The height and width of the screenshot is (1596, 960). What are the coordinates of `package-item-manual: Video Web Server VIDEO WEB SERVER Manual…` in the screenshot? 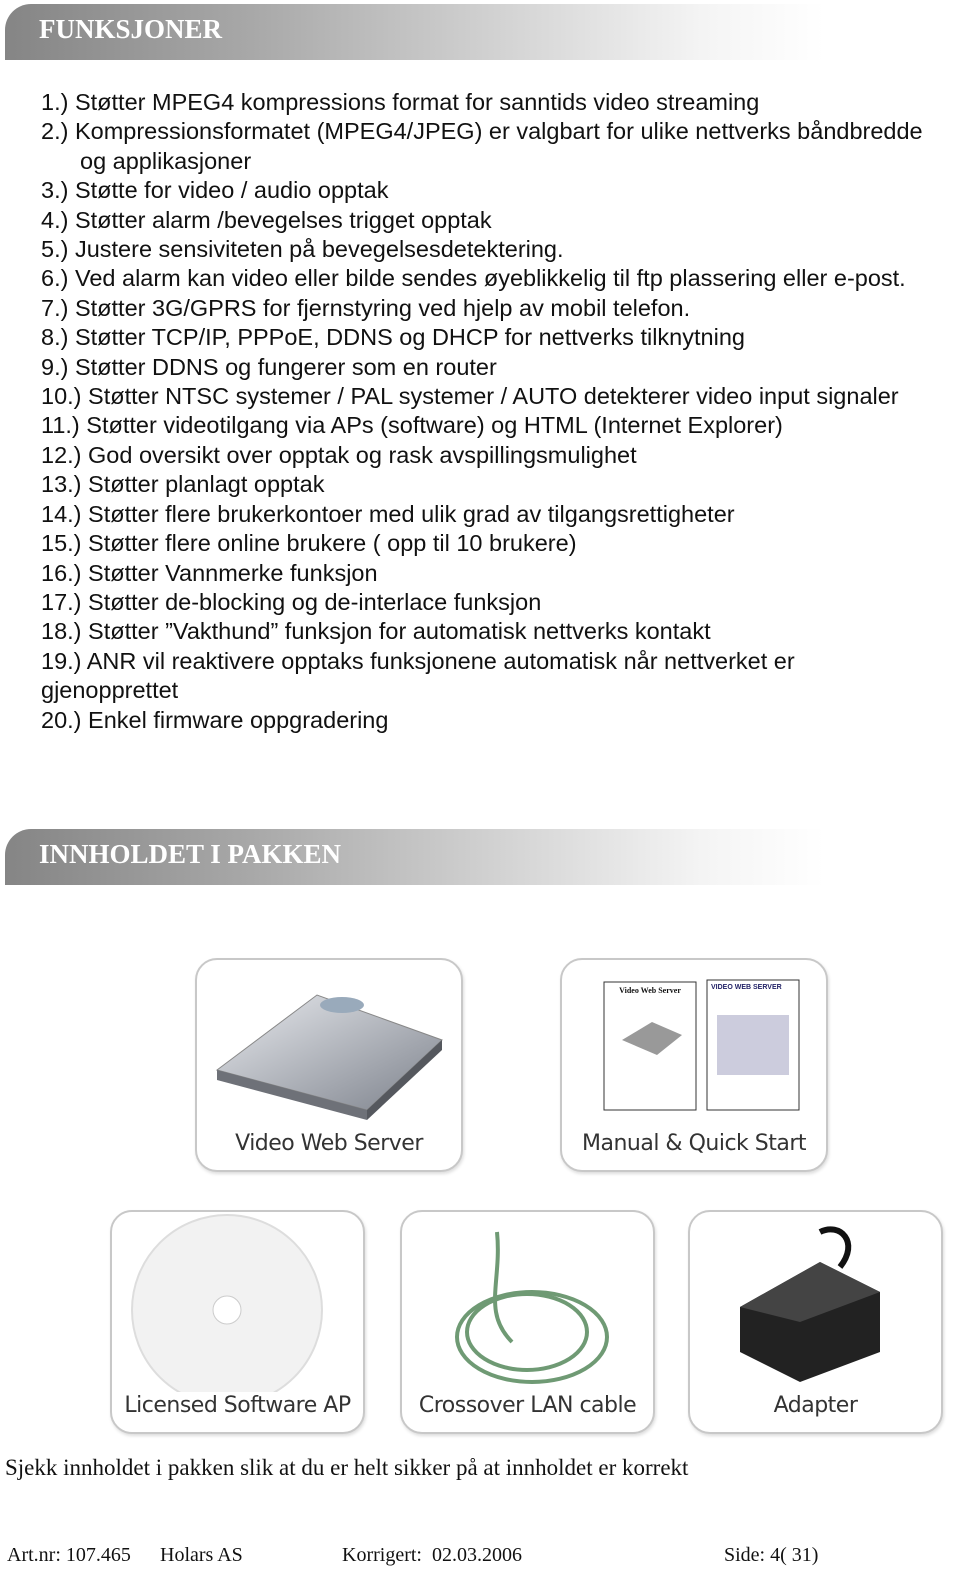 It's located at (694, 1065).